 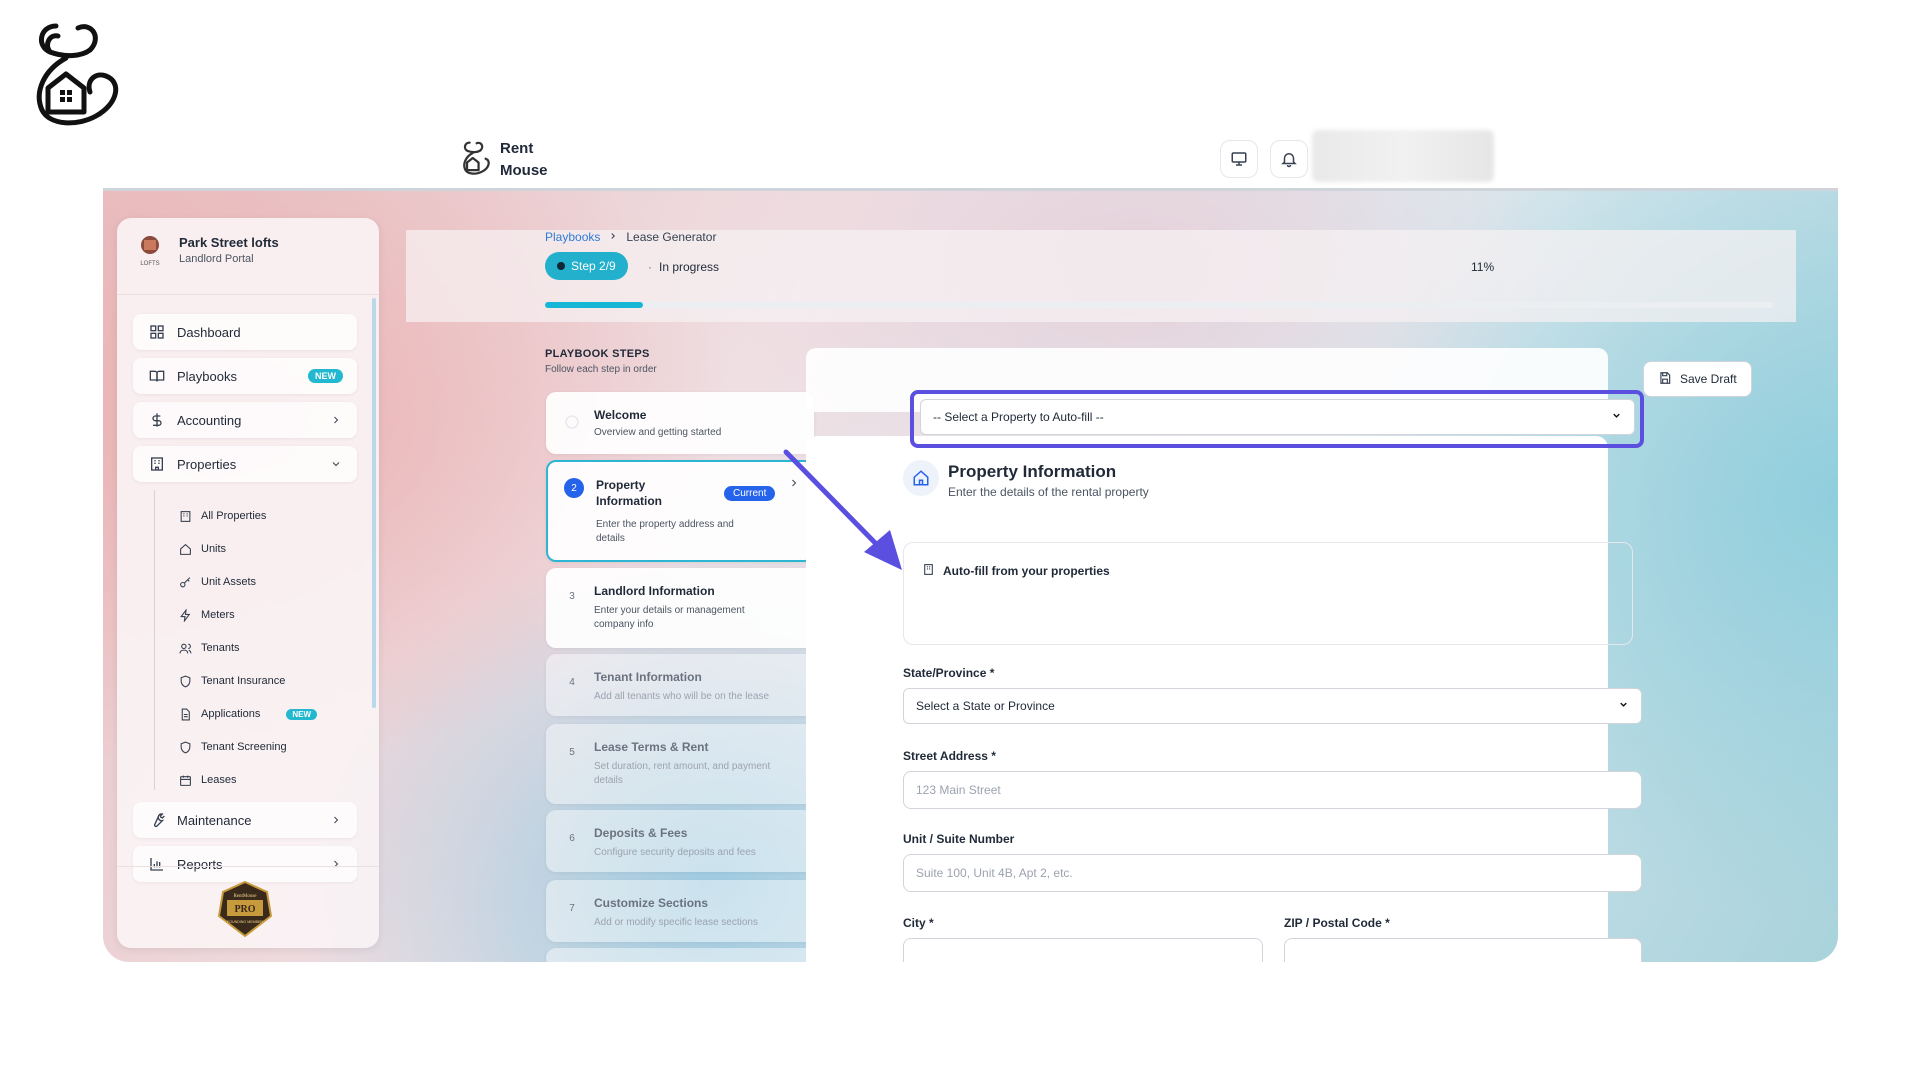 I want to click on subitem-label: Tenant Insurance, so click(x=243, y=681).